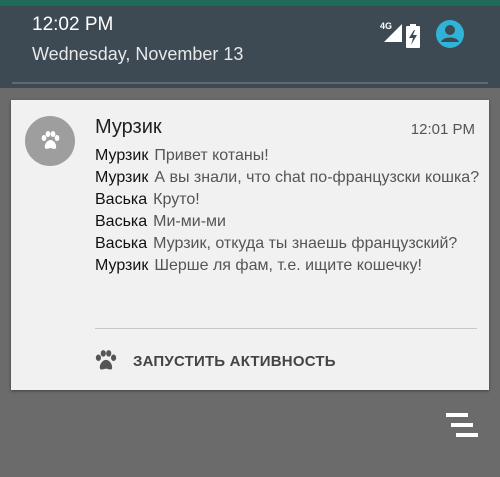 This screenshot has height=477, width=500. I want to click on app-icon-badge, so click(50, 141).